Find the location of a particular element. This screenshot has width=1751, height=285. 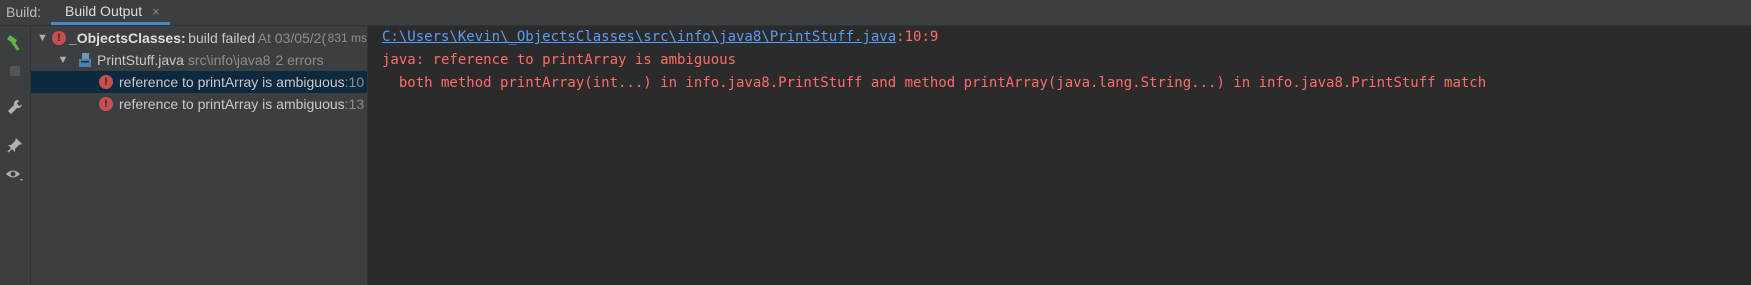

file-path: src\info\java8 is located at coordinates (229, 60).